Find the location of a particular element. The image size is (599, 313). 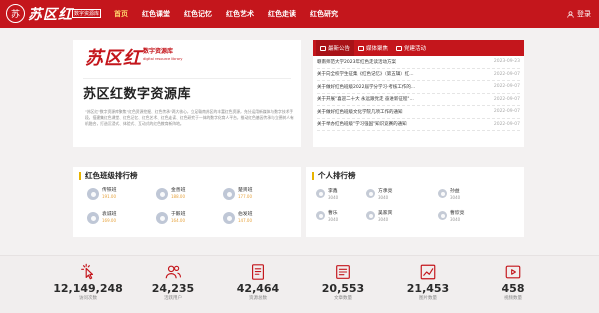

tab-latest-notice: 最新公告 is located at coordinates (335, 48).